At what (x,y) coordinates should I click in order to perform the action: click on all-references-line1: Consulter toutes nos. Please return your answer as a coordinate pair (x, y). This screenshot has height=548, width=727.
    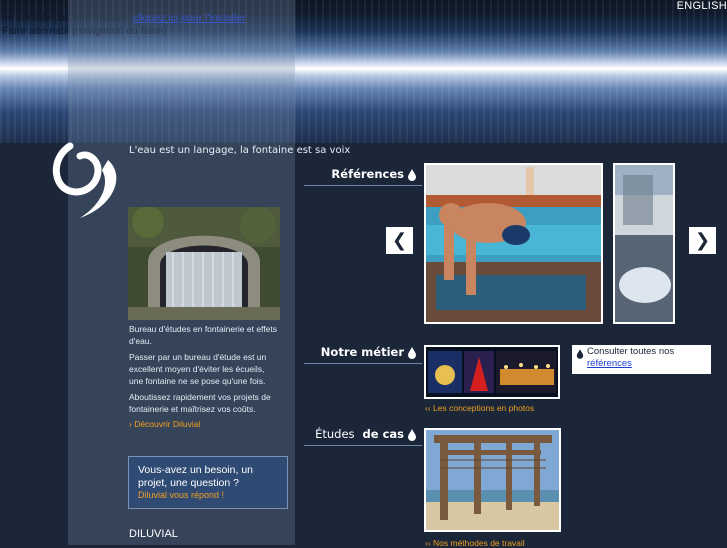
    Looking at the image, I should click on (631, 351).